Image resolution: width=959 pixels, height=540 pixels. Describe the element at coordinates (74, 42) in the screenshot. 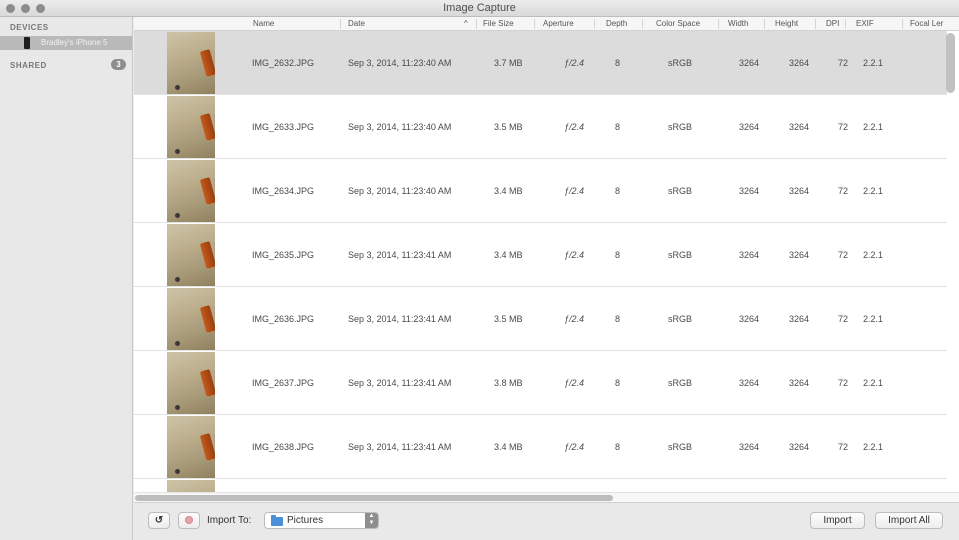

I see `device-name: Bradley's iPhone 5` at that location.